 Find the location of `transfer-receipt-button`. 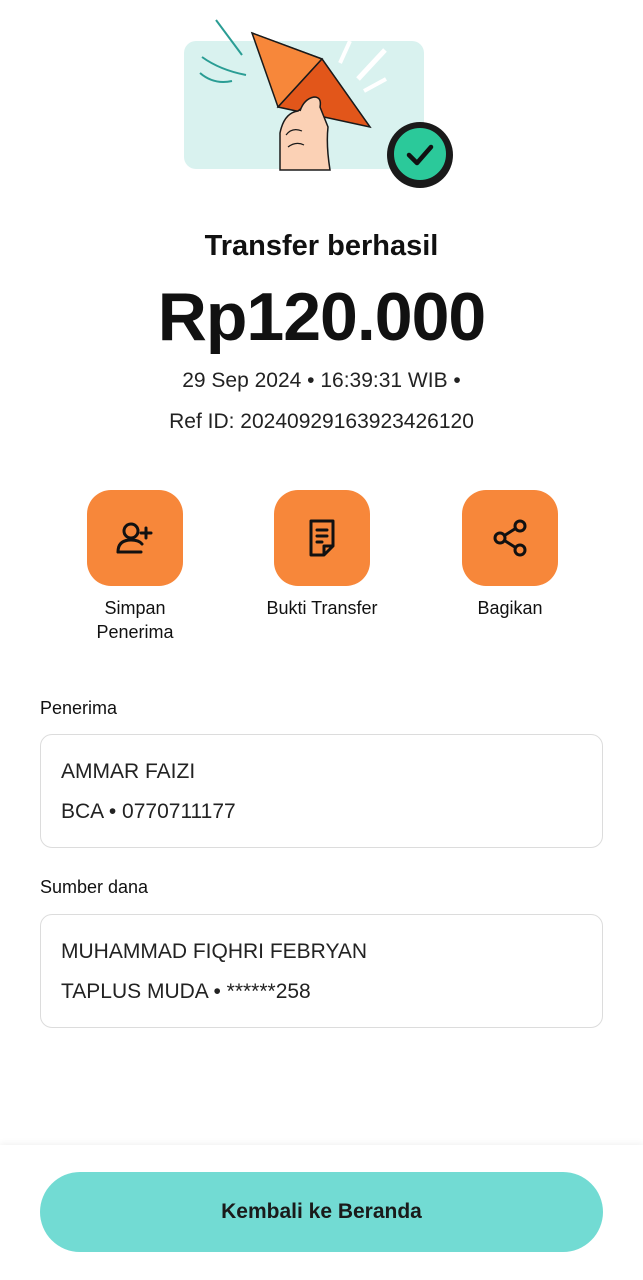

transfer-receipt-button is located at coordinates (322, 538).